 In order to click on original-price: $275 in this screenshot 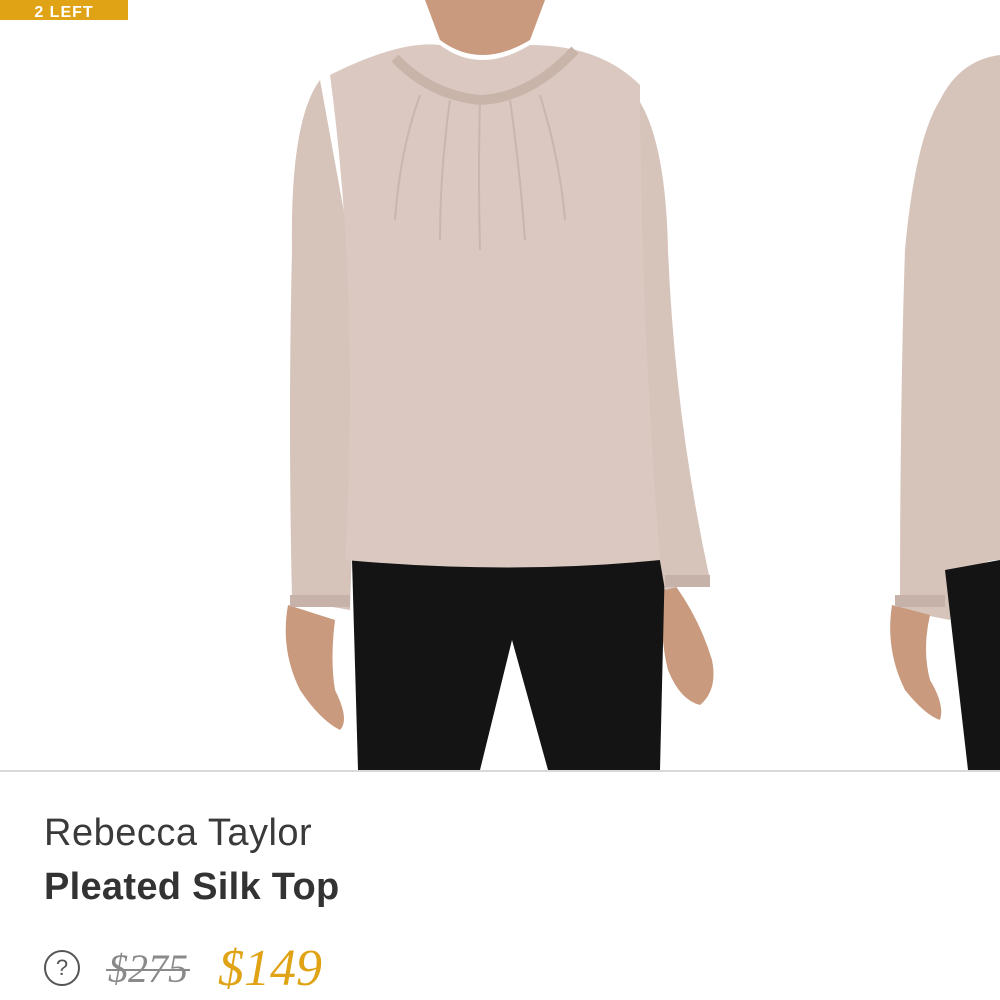, I will do `click(148, 968)`.